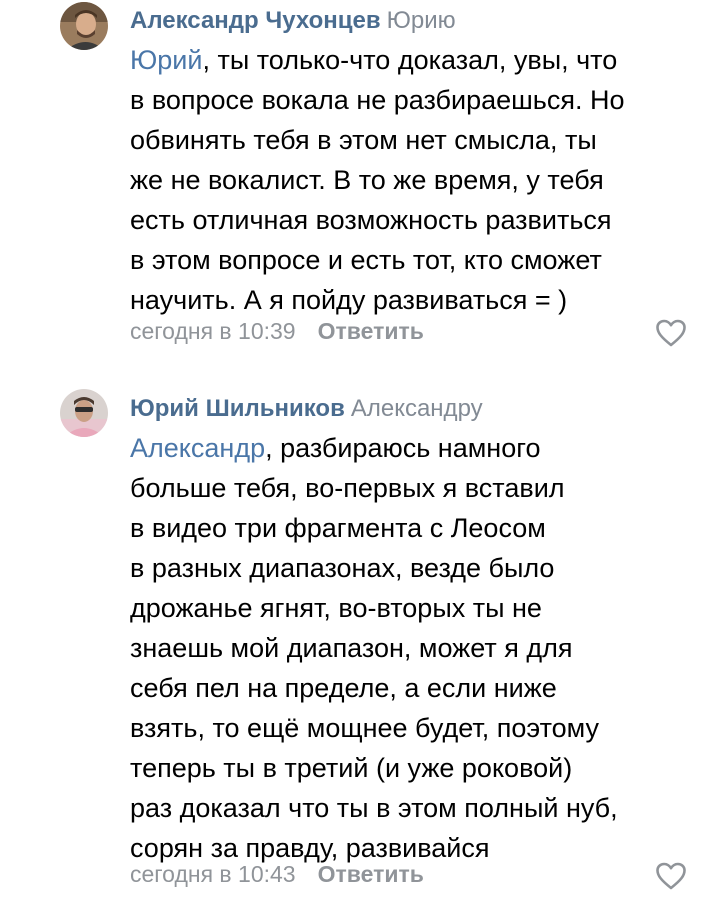 The height and width of the screenshot is (901, 720). Describe the element at coordinates (417, 408) in the screenshot. I see `reply-to-name: Александру` at that location.